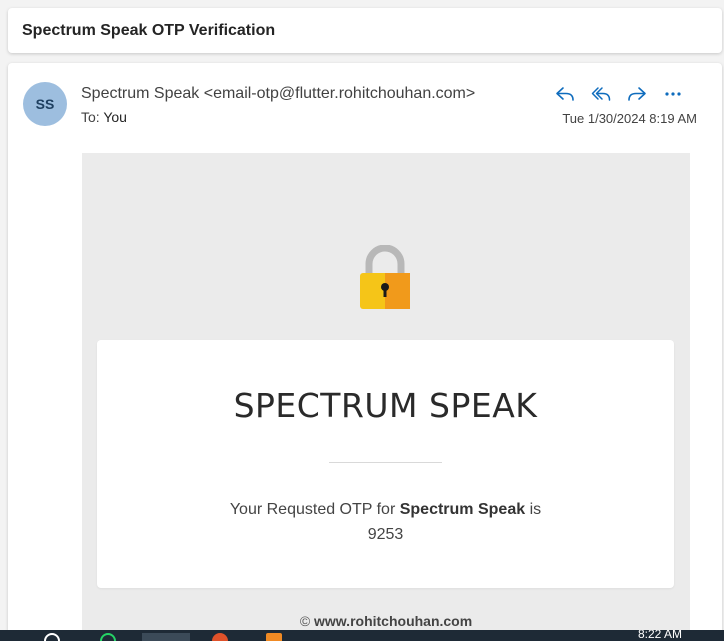 Image resolution: width=724 pixels, height=641 pixels. What do you see at coordinates (220, 637) in the screenshot?
I see `browser-taskbar-icon` at bounding box center [220, 637].